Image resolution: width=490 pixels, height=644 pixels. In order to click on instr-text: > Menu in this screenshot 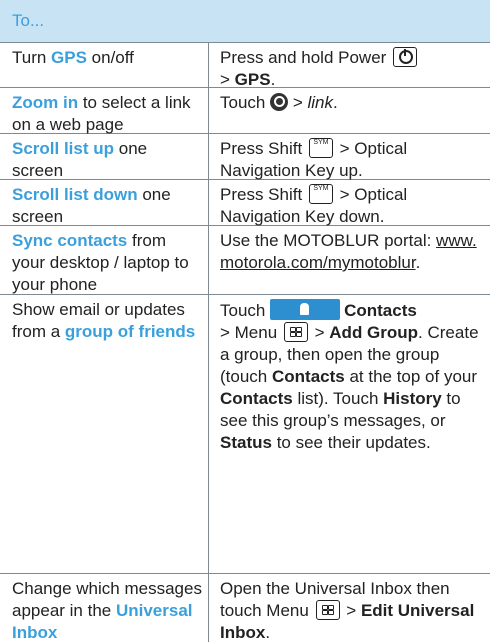, I will do `click(251, 332)`.